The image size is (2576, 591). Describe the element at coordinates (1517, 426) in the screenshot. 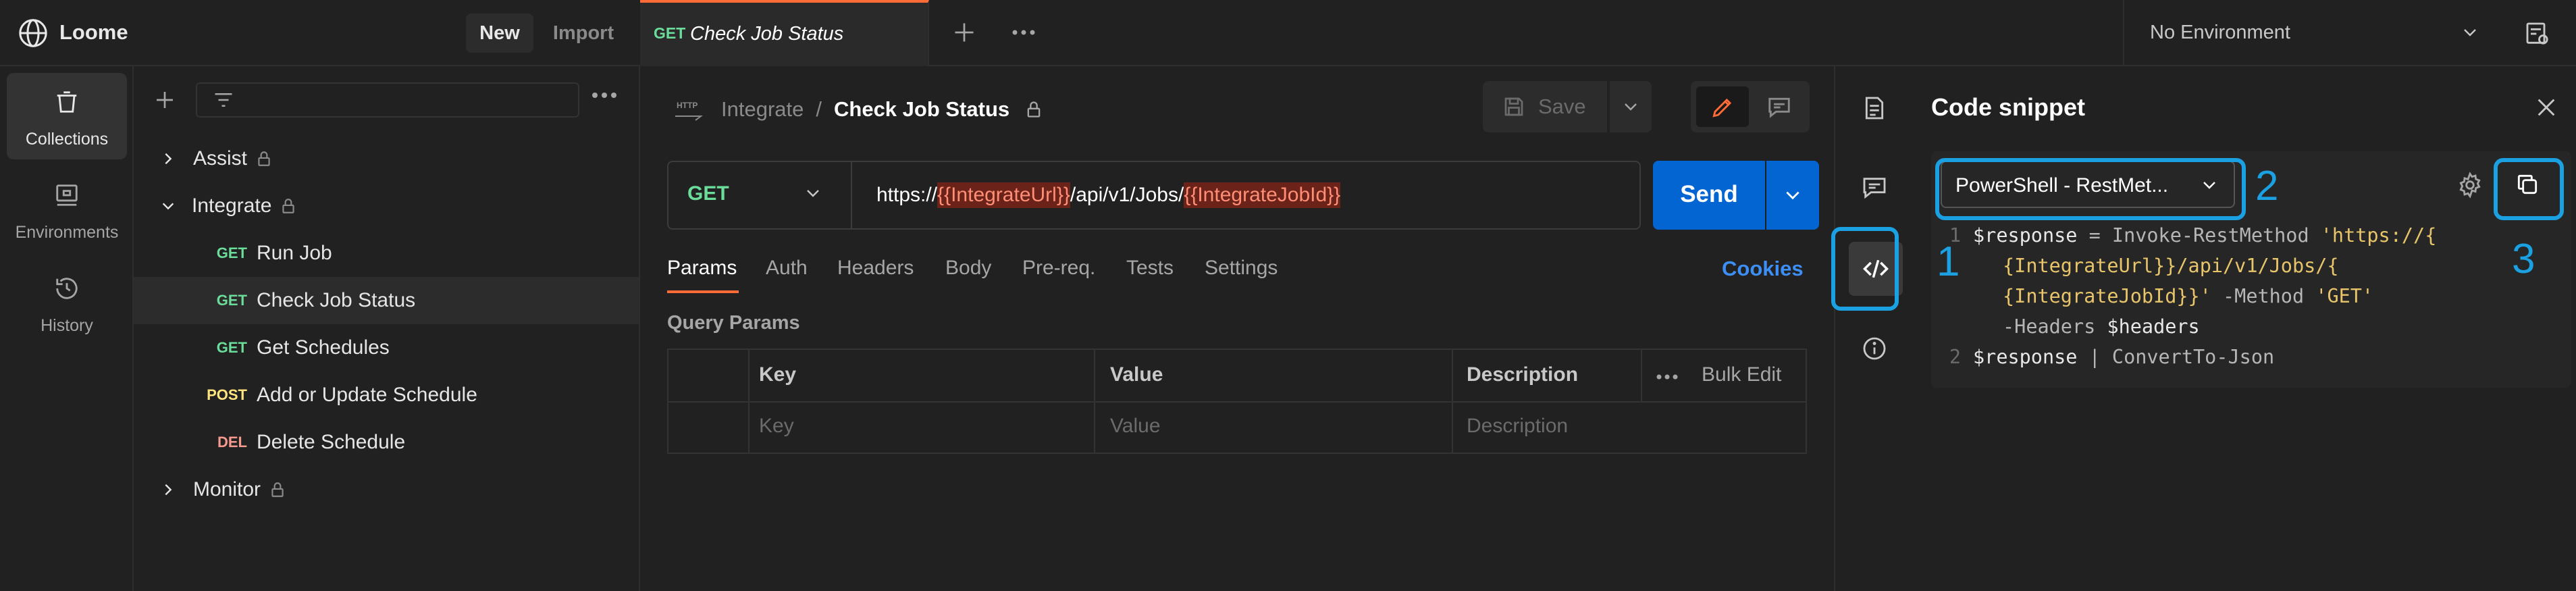

I see `description-input: Description` at that location.